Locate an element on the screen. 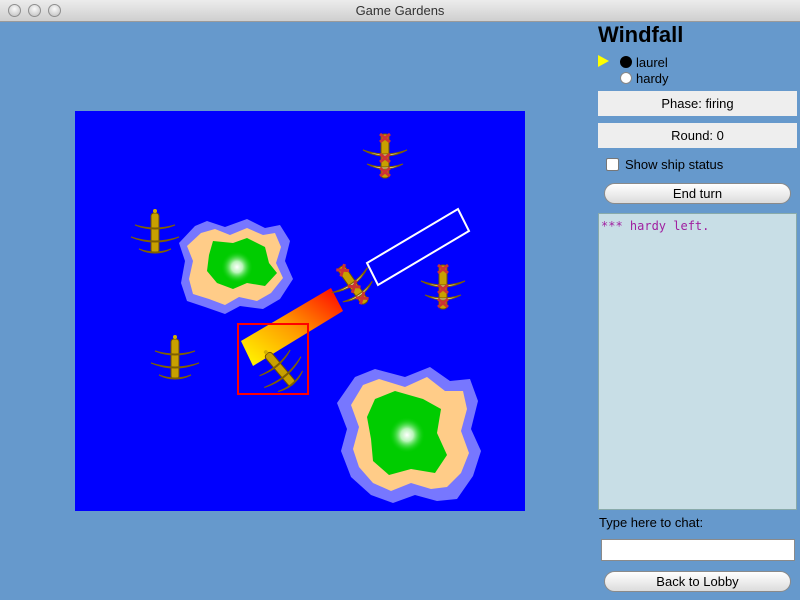 The height and width of the screenshot is (600, 800). window-titlebar: Game Gardens is located at coordinates (400, 11).